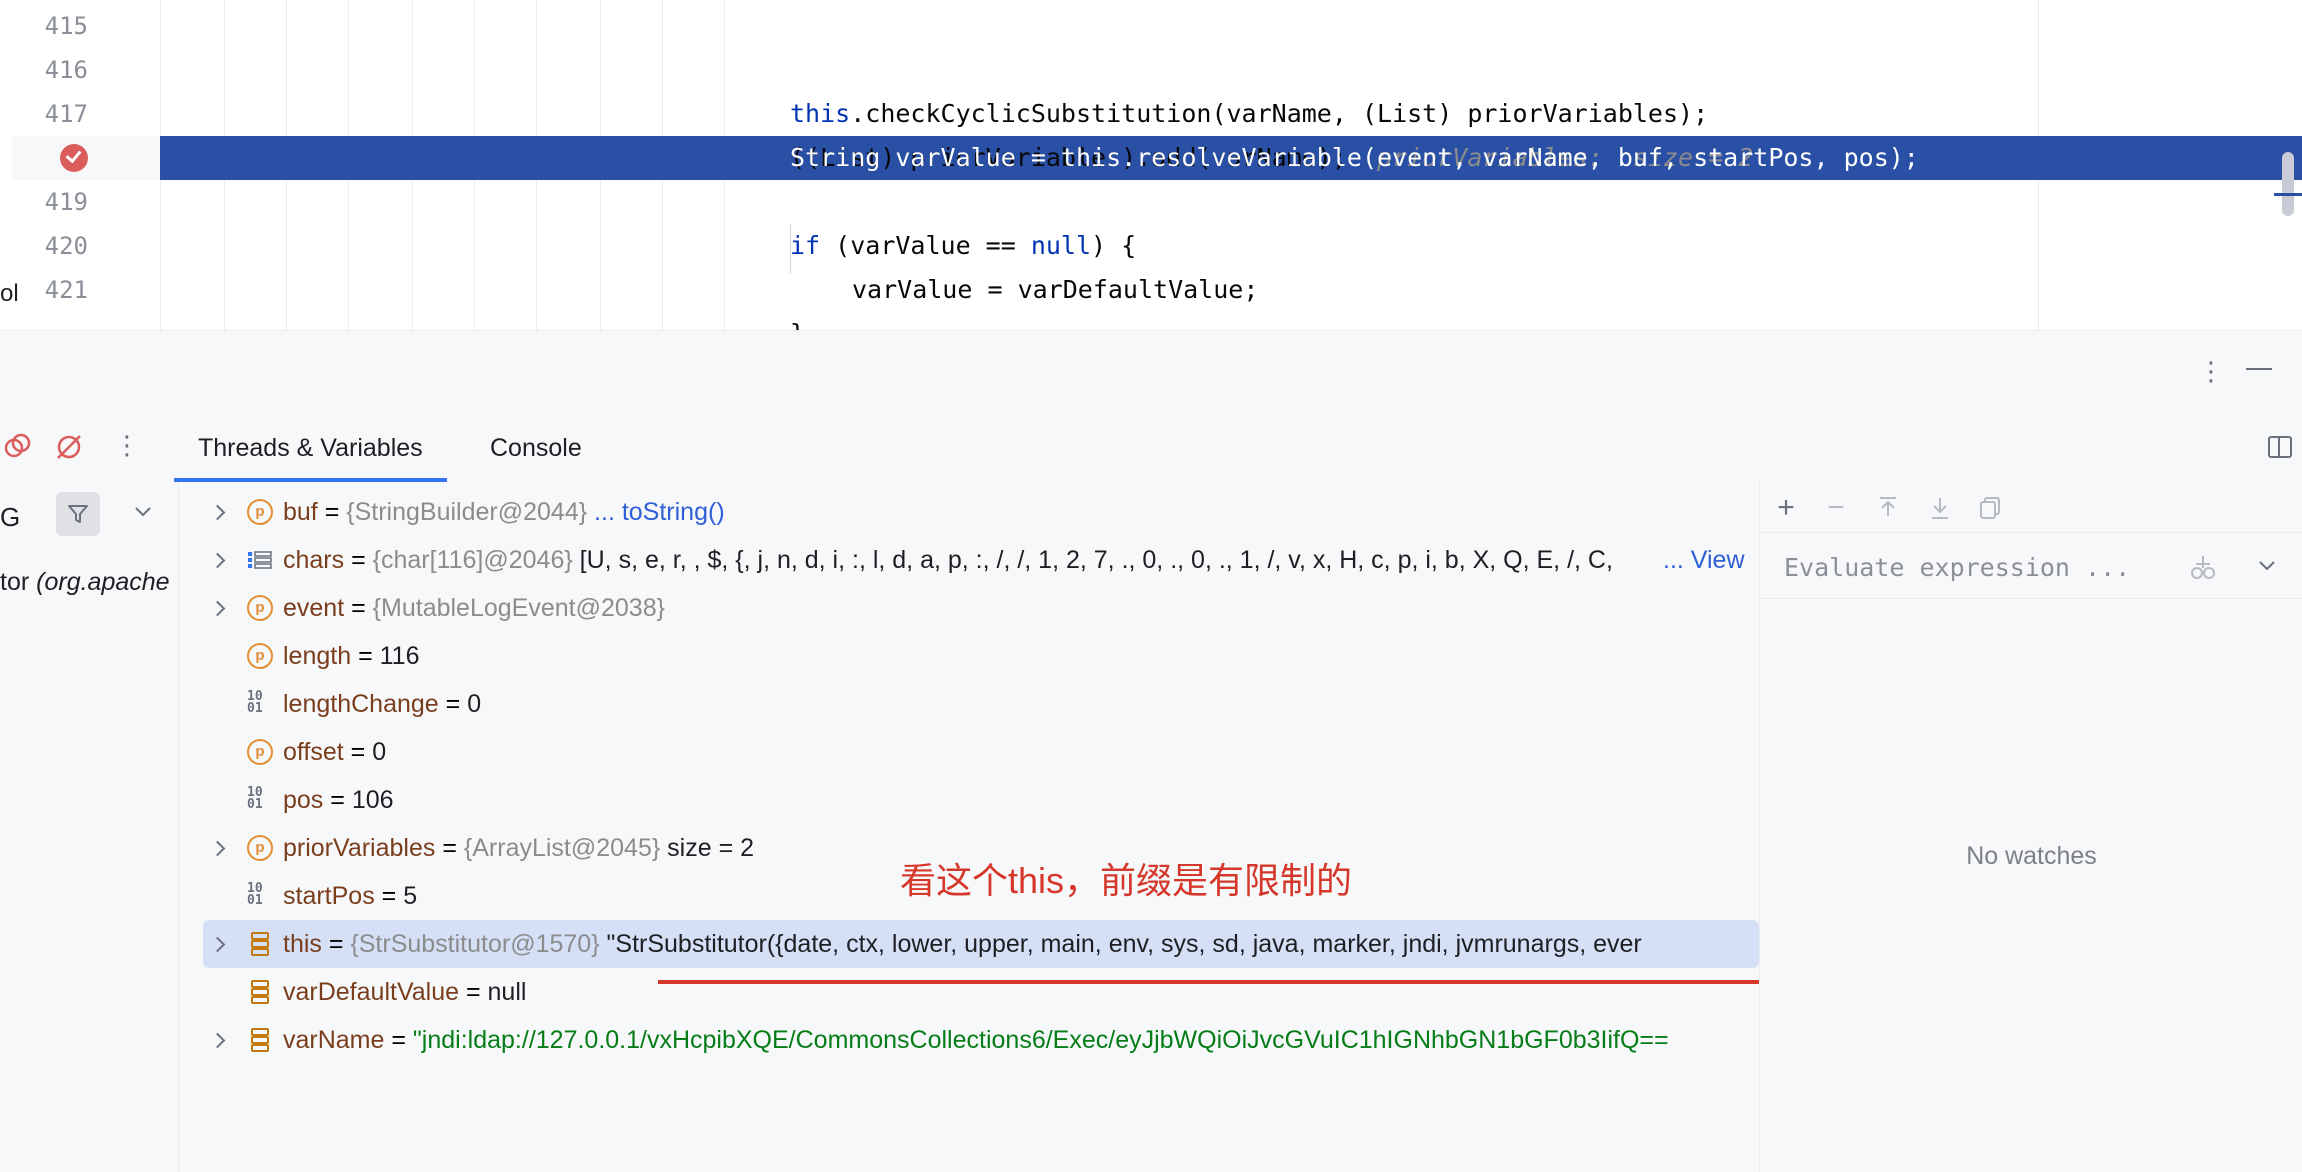  Describe the element at coordinates (2259, 369) in the screenshot. I see `minimize-icon` at that location.